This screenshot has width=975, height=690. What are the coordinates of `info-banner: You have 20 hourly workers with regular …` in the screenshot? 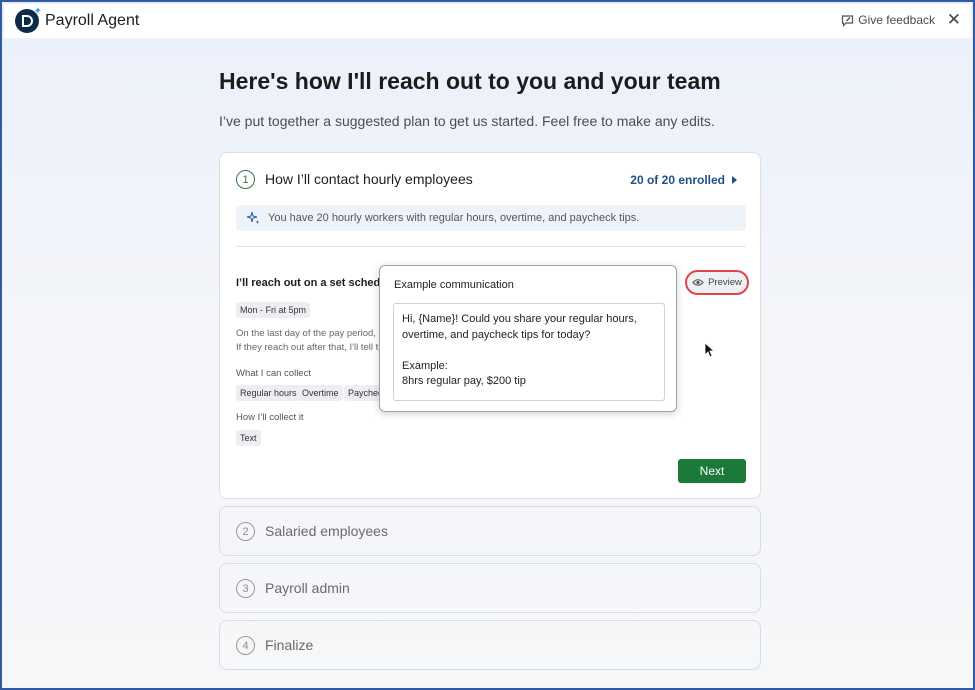 It's located at (491, 218).